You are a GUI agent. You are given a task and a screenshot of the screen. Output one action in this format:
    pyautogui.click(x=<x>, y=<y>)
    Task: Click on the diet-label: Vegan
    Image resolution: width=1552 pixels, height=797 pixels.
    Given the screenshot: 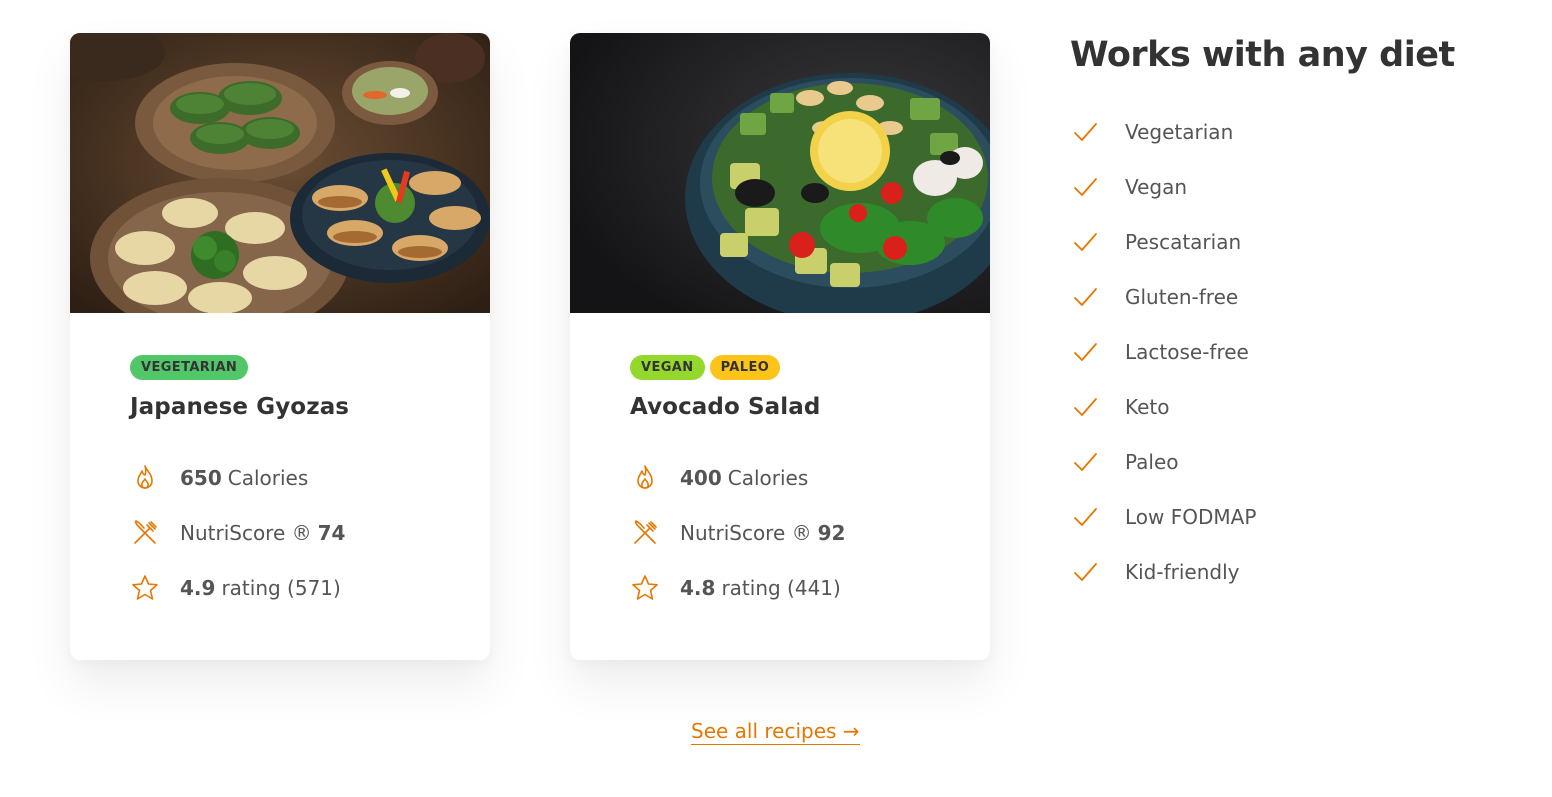 What is the action you would take?
    pyautogui.click(x=1156, y=186)
    